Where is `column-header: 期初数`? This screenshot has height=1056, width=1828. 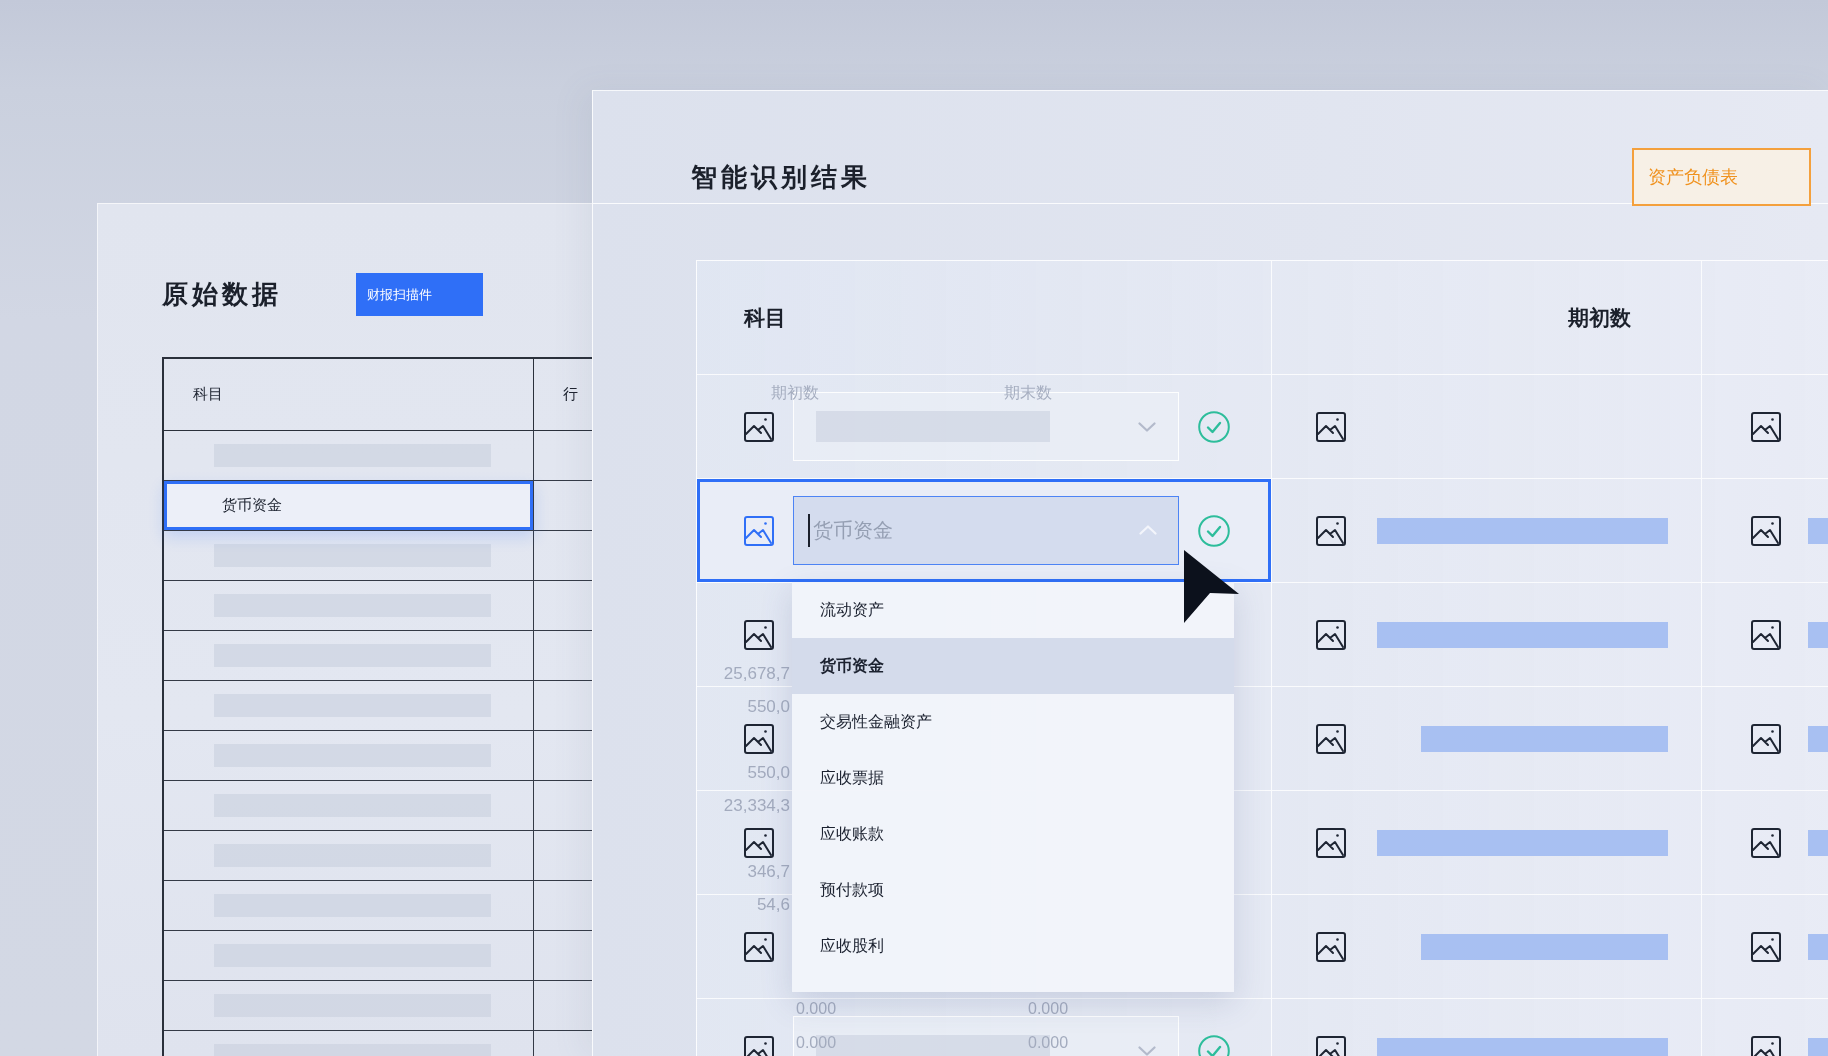
column-header: 期初数 is located at coordinates (1487, 318).